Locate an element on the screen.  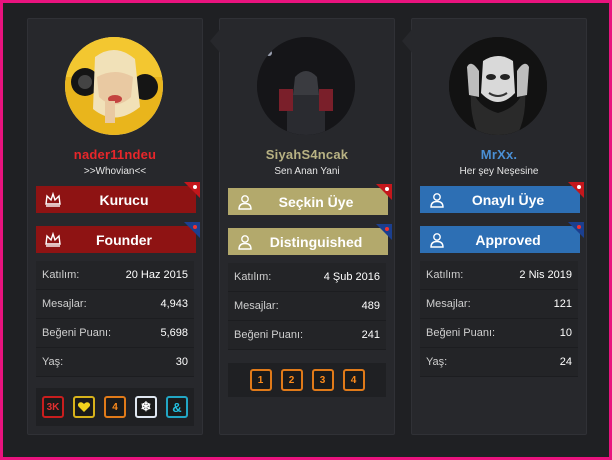
banner-onayli-uye: Onaylı Üye is located at coordinates (502, 197).